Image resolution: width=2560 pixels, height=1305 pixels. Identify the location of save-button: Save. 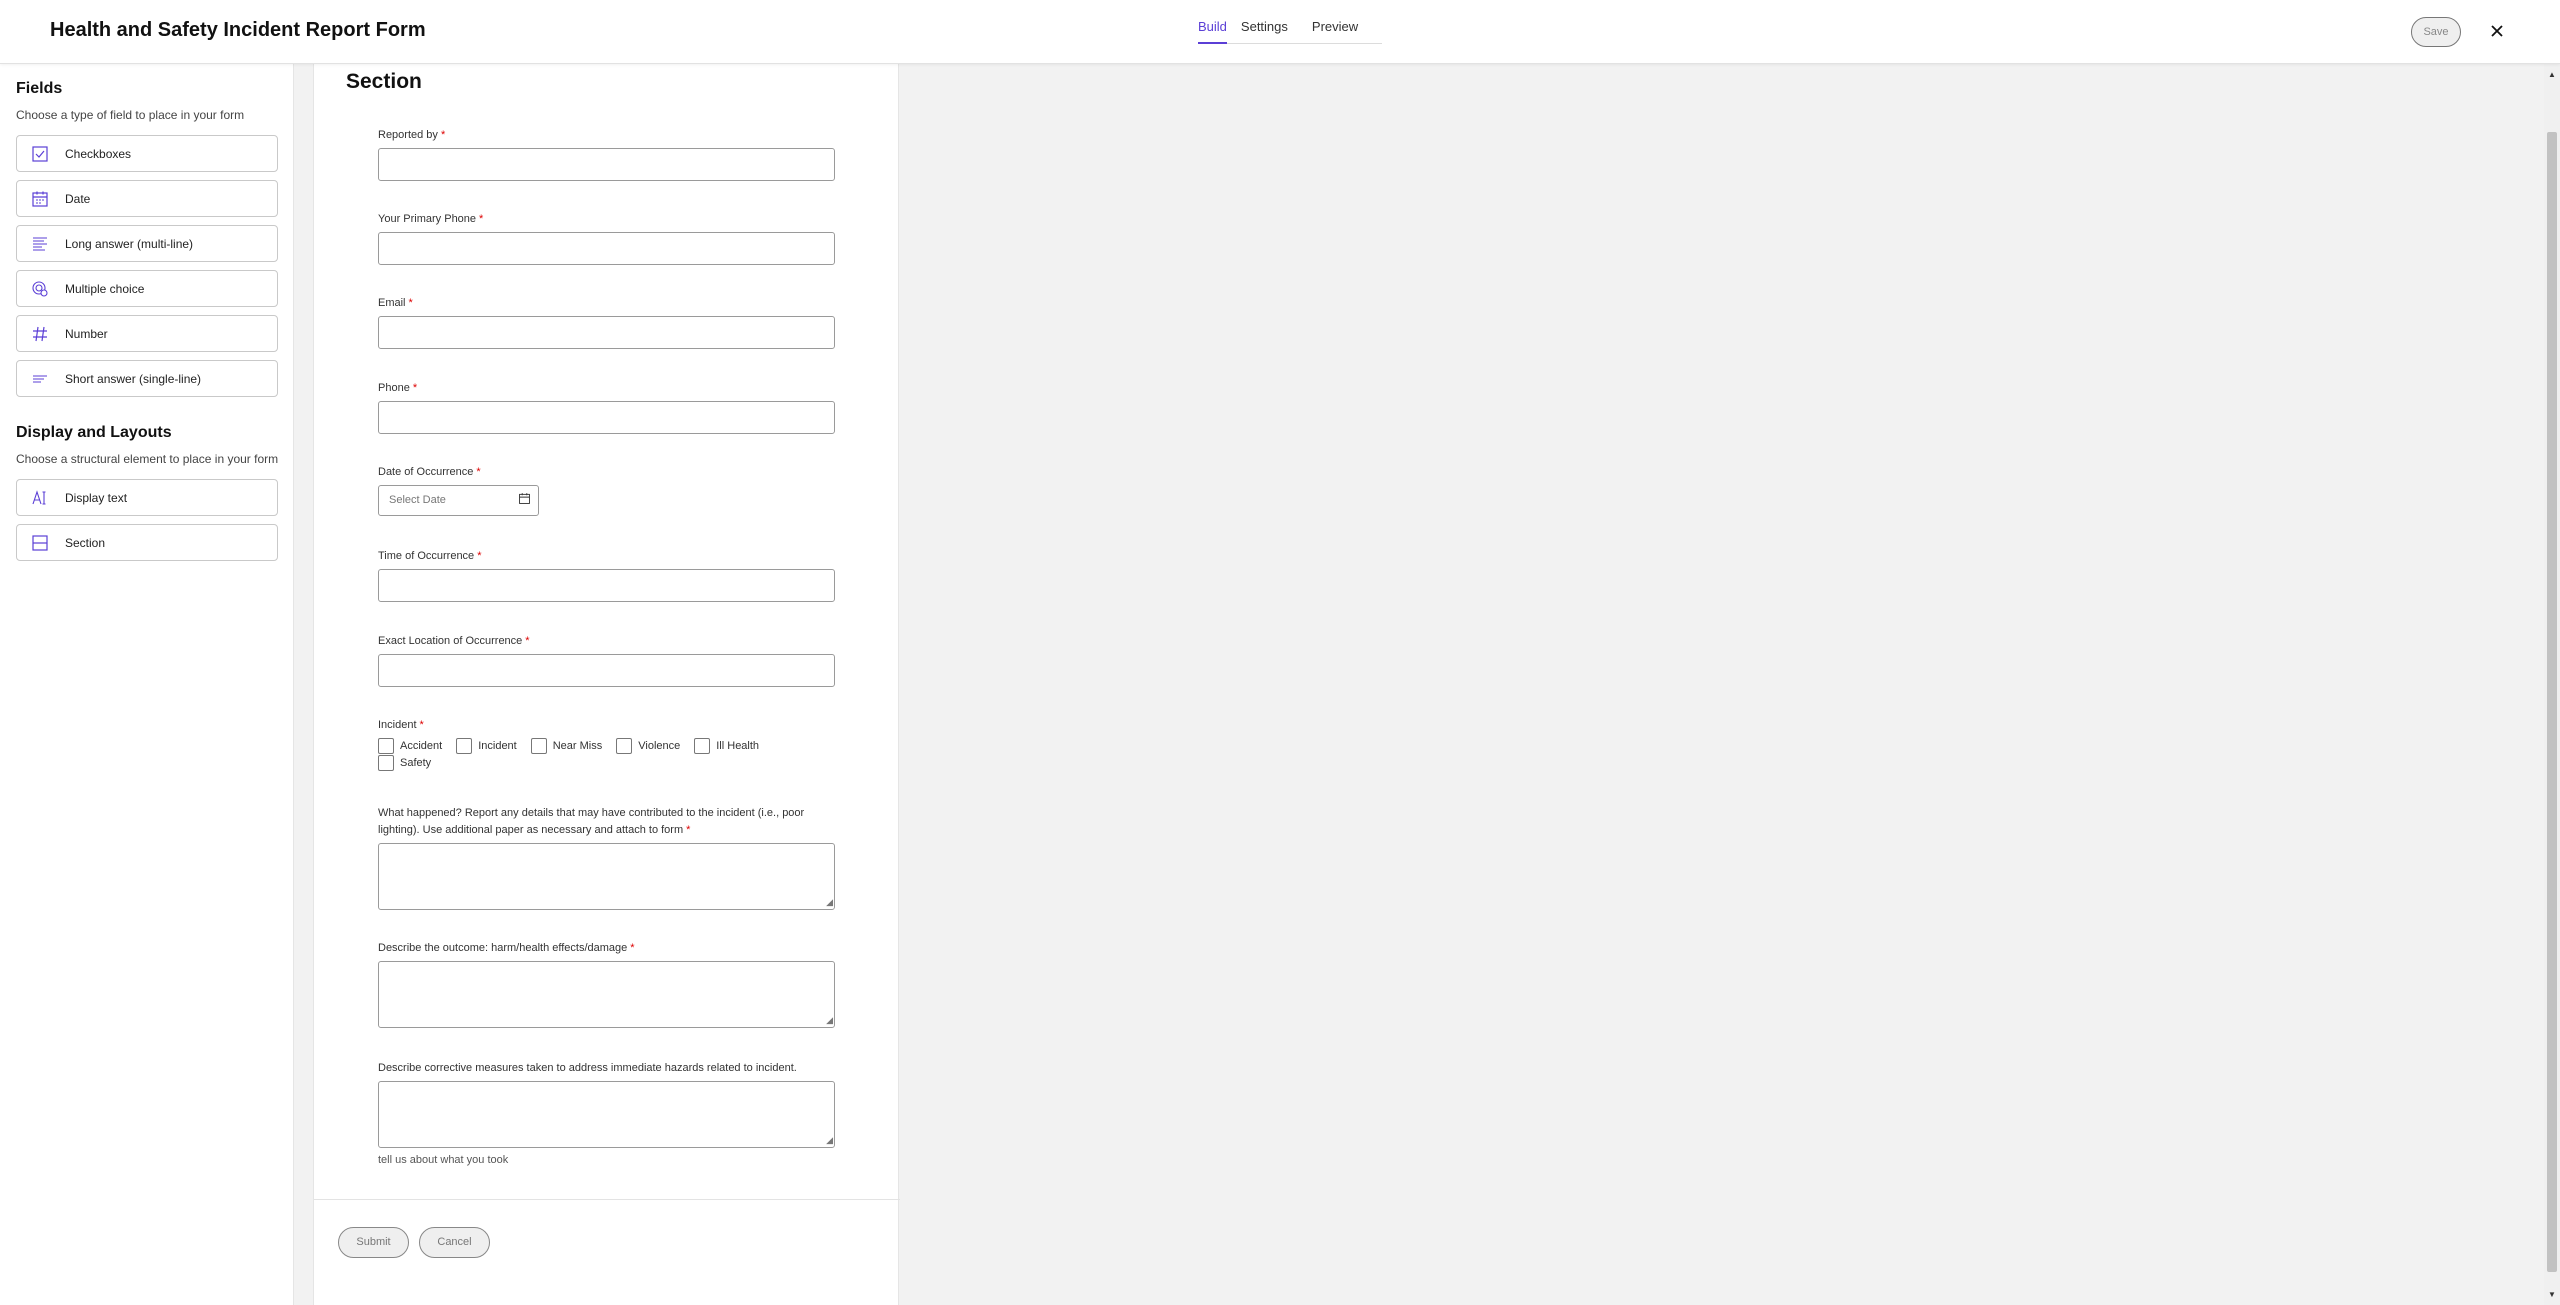
(2436, 32).